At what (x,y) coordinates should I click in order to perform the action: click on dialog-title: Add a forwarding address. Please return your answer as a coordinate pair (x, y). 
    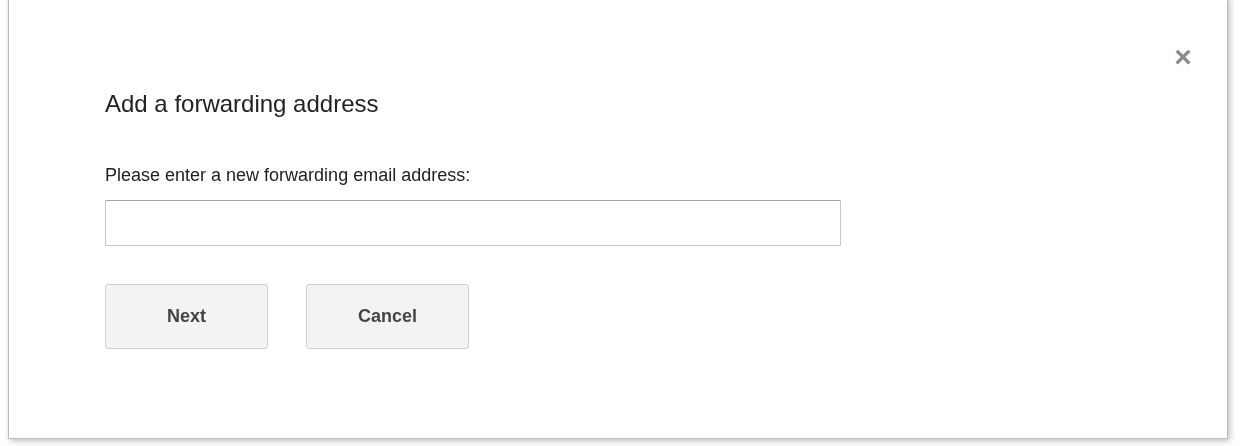
    Looking at the image, I should click on (242, 104).